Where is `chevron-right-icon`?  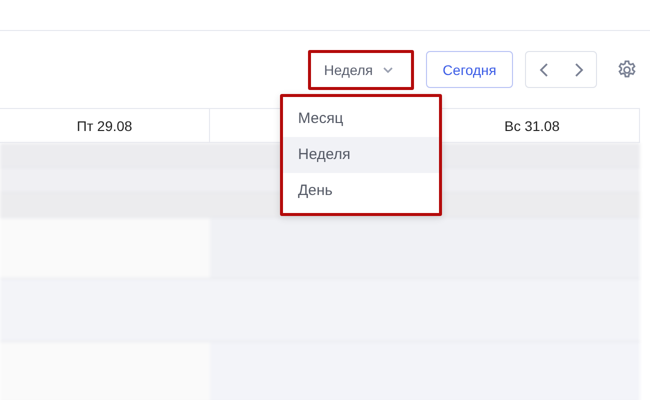 chevron-right-icon is located at coordinates (579, 69).